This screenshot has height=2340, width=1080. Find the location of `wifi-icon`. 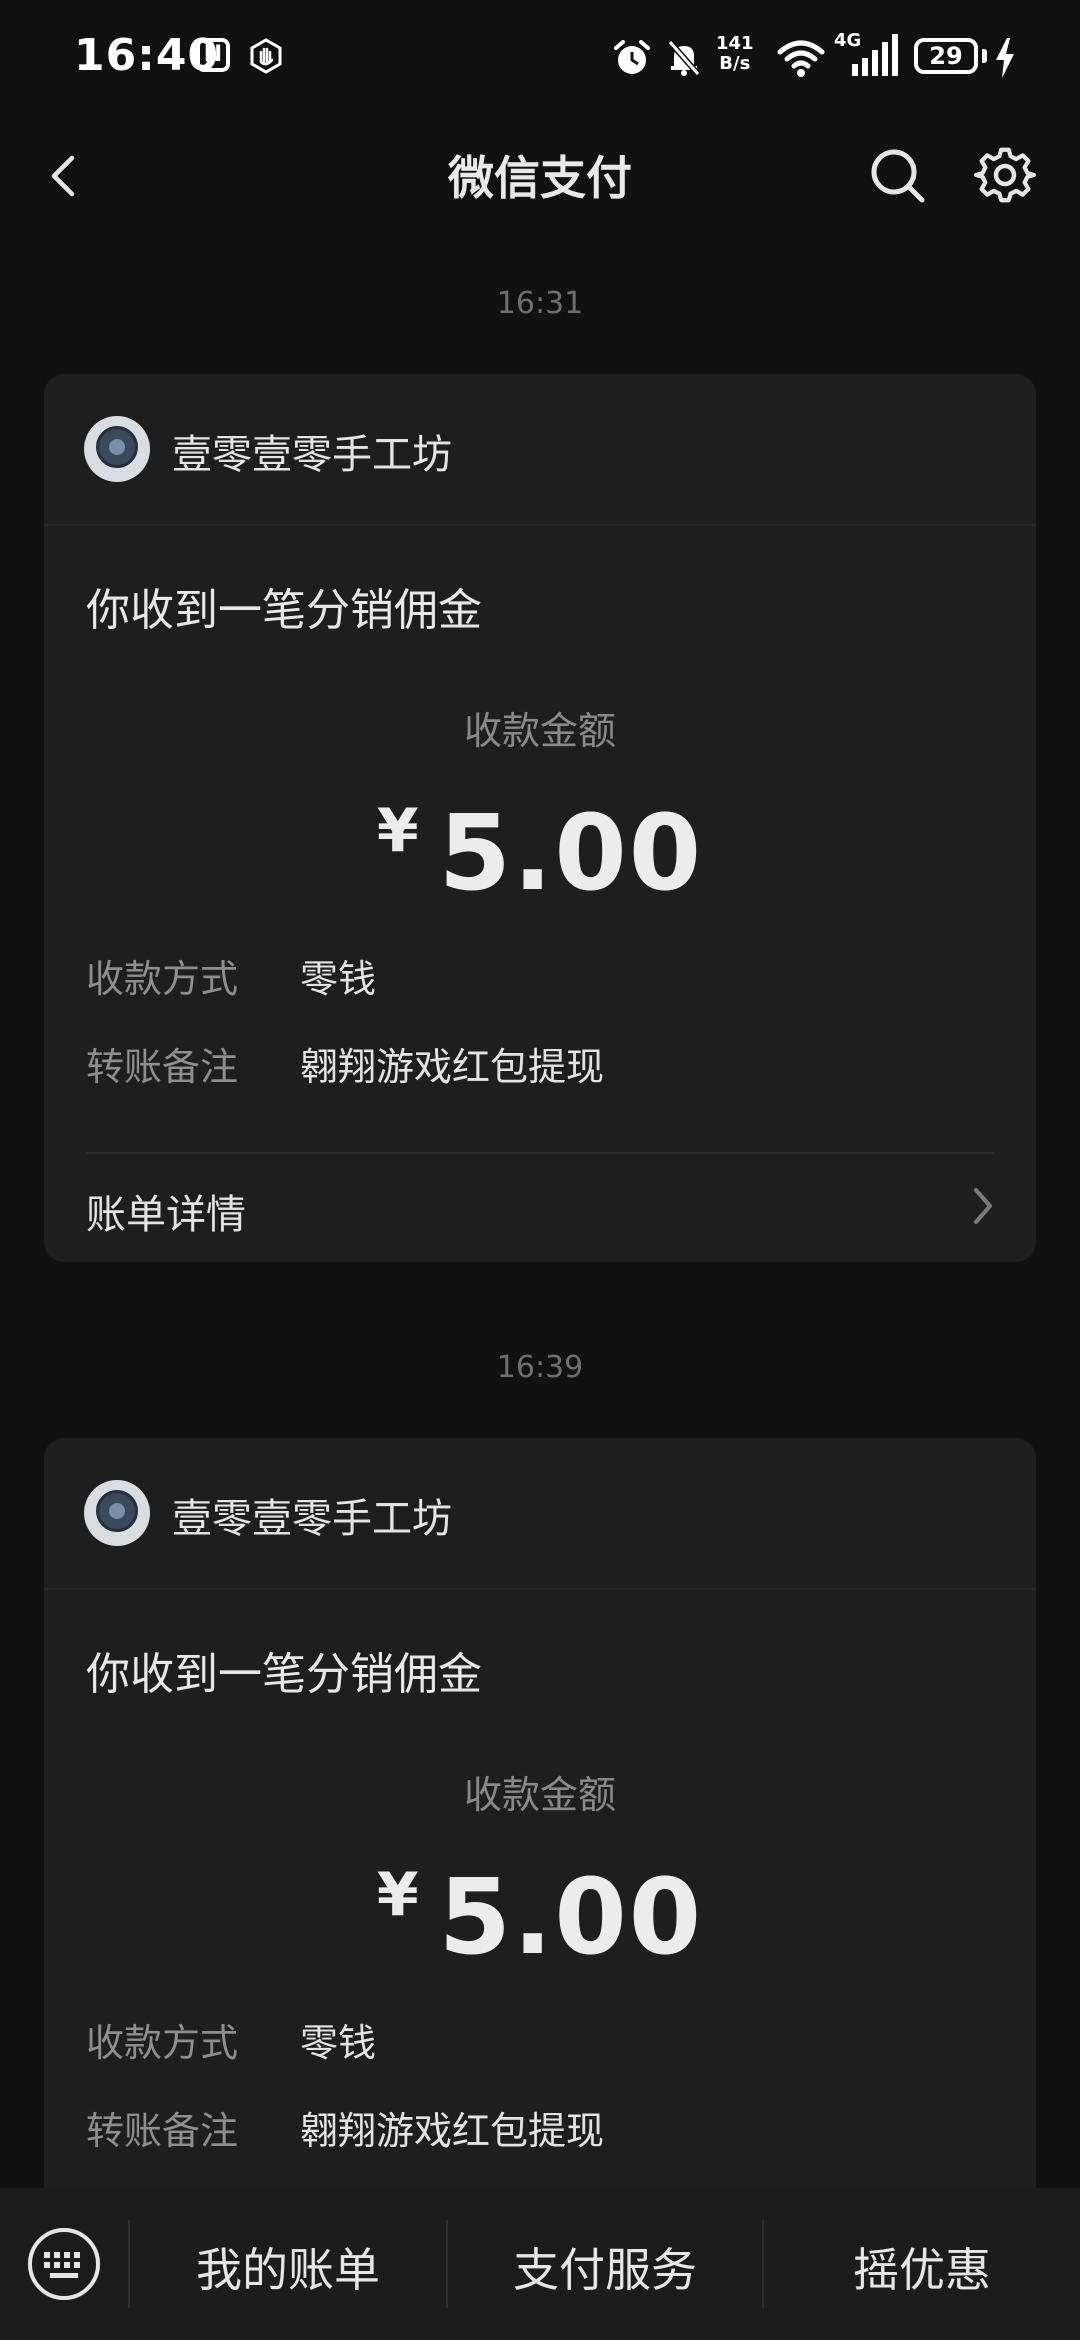

wifi-icon is located at coordinates (801, 58).